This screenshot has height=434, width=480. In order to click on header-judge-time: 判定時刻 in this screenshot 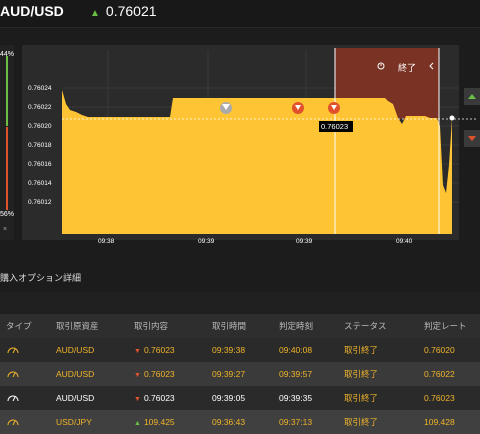, I will do `click(311, 326)`.